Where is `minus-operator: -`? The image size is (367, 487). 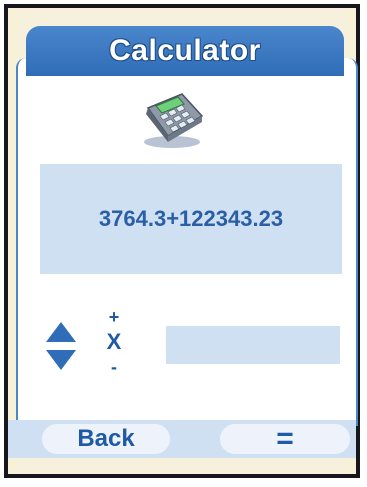
minus-operator: - is located at coordinates (114, 367).